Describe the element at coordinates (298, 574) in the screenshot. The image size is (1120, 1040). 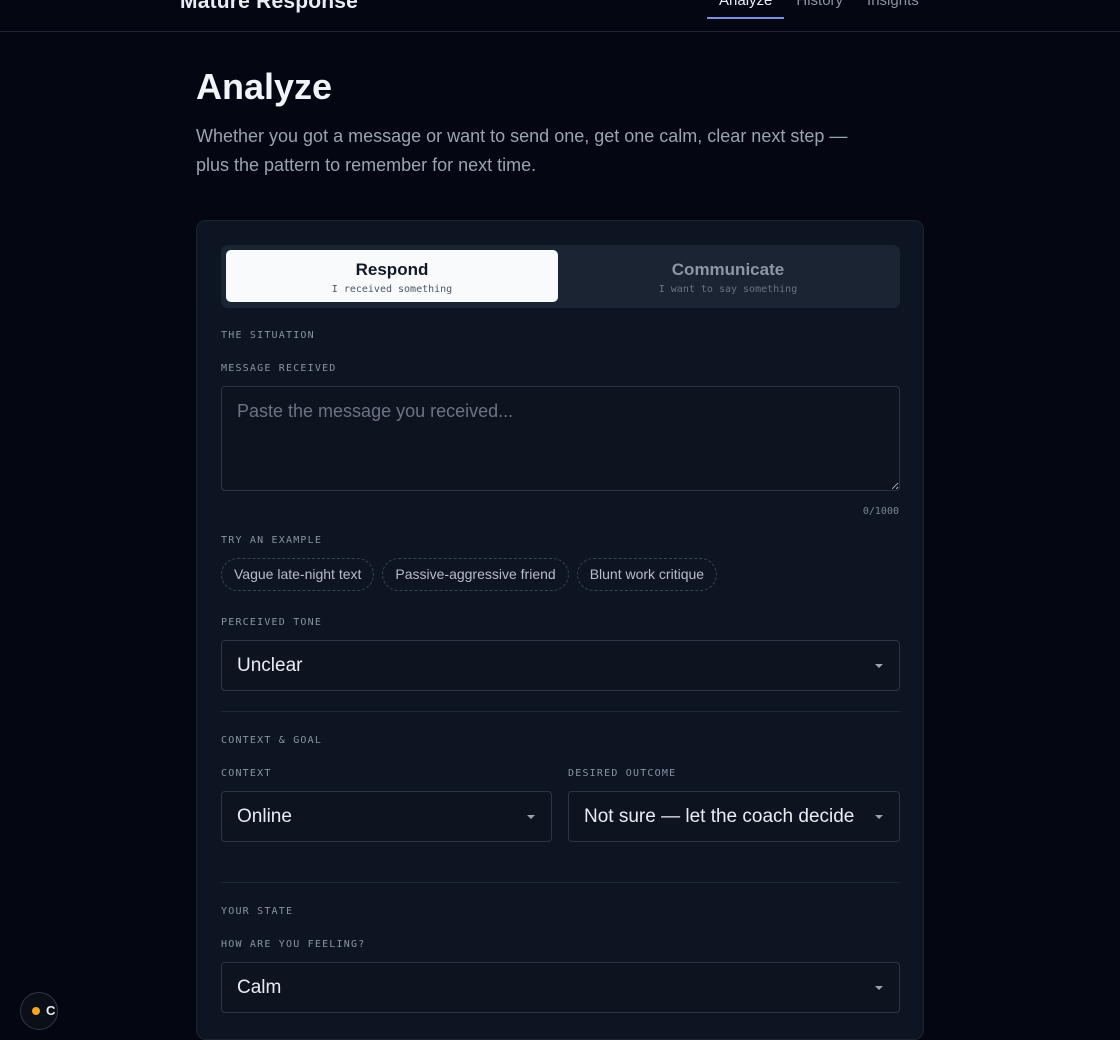
I see `example-chip-late-night: Vague late-night text` at that location.